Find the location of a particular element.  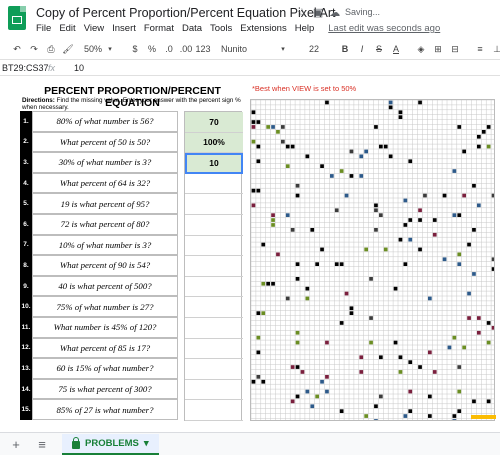

lock-icon is located at coordinates (76, 442).